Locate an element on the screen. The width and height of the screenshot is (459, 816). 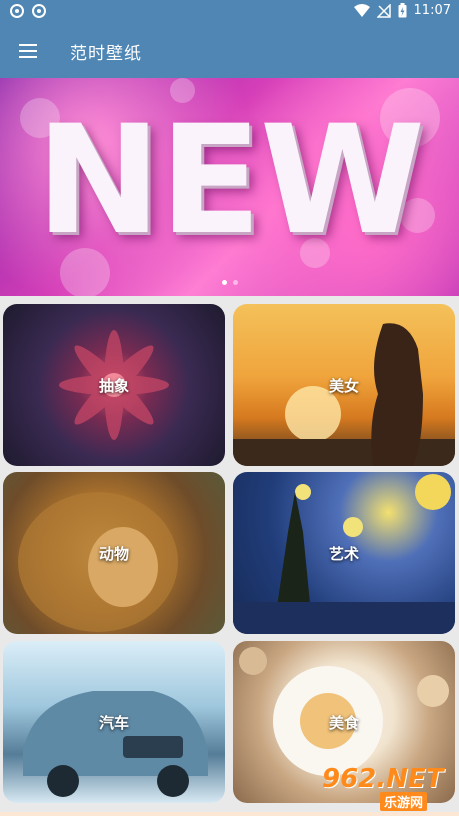
status-indicators: 11:07 is located at coordinates (402, 10).